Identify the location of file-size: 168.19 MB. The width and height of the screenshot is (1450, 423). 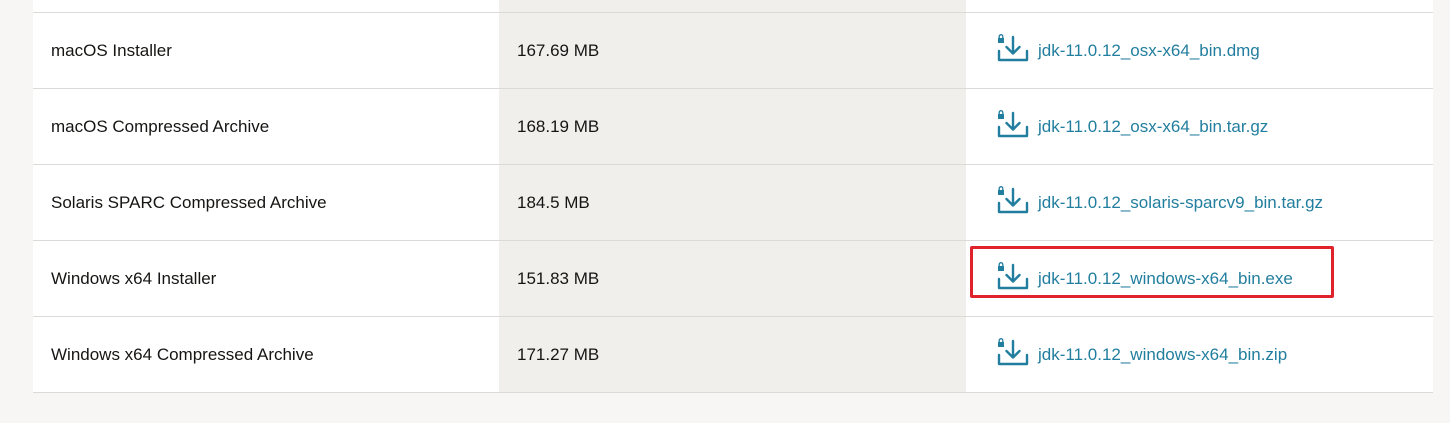
(558, 126).